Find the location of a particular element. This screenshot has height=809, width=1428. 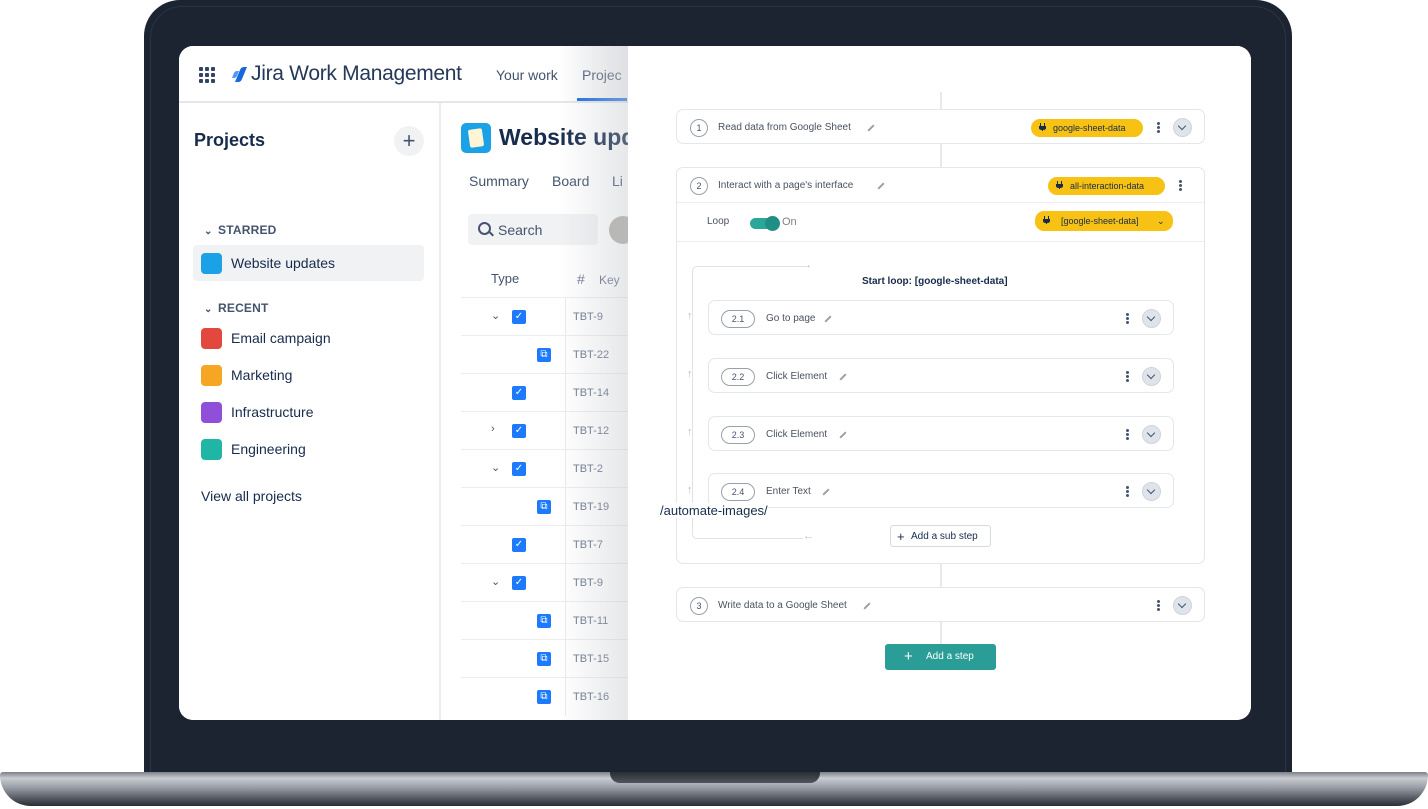

project-title: Website upd is located at coordinates (567, 137).